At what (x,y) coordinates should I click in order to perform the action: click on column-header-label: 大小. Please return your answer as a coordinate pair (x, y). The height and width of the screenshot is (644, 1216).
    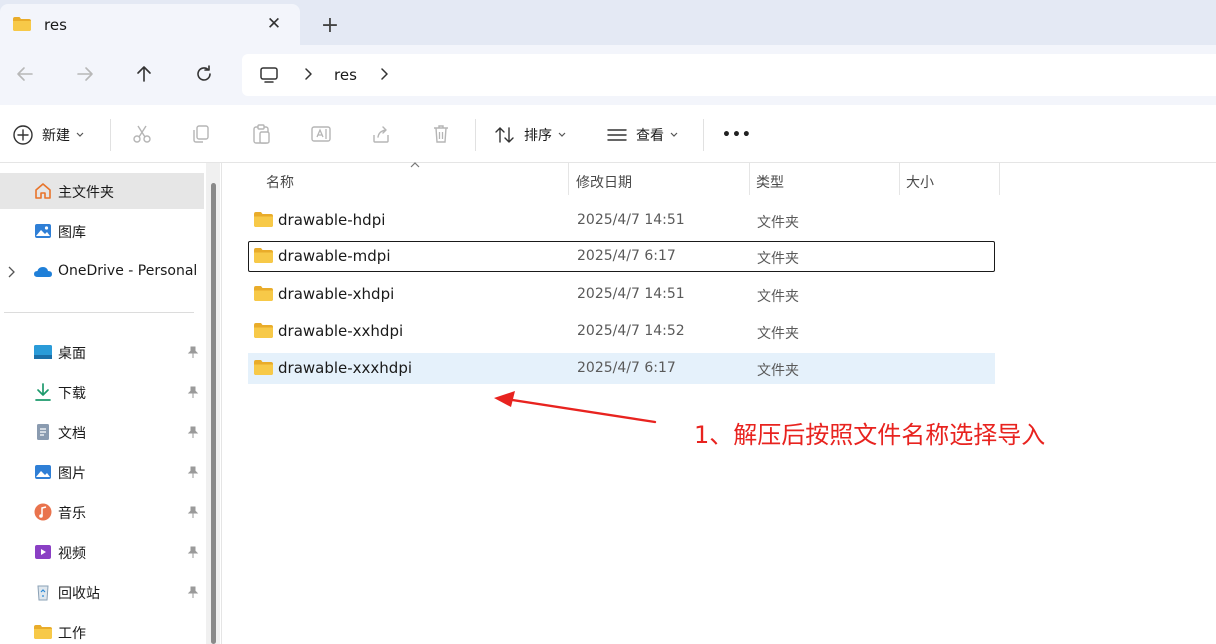
    Looking at the image, I should click on (920, 183).